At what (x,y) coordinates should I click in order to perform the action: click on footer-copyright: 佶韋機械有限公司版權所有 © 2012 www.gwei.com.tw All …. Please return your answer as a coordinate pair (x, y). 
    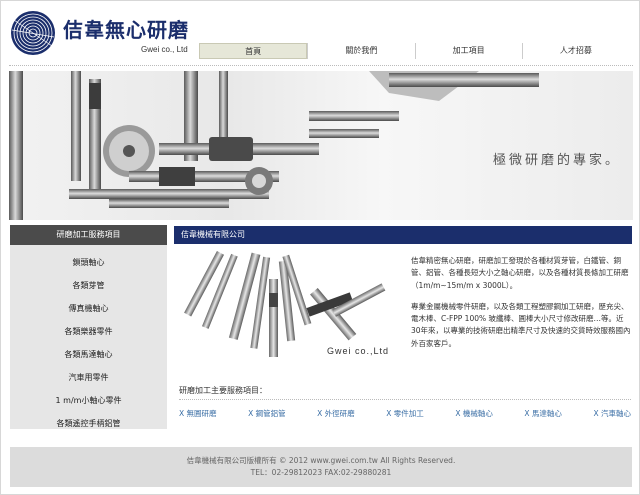
    Looking at the image, I should click on (321, 460).